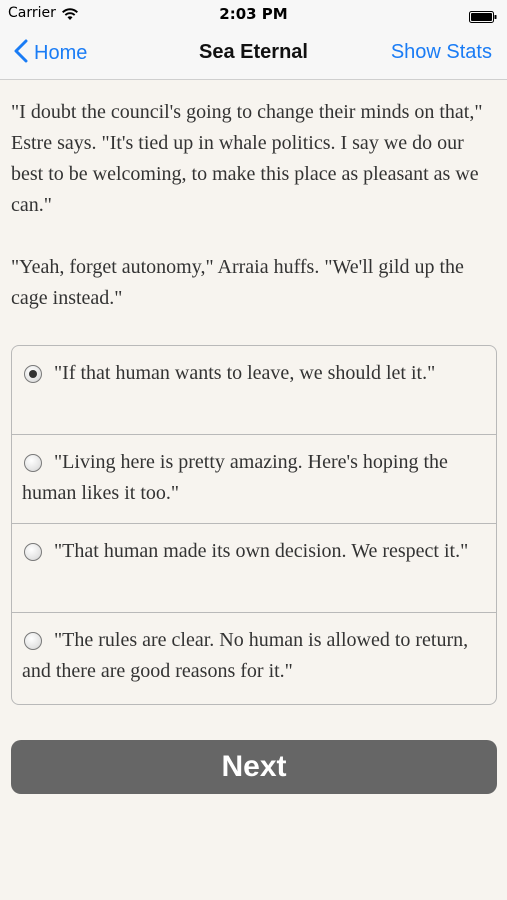  Describe the element at coordinates (254, 767) in the screenshot. I see `next-button: Next` at that location.